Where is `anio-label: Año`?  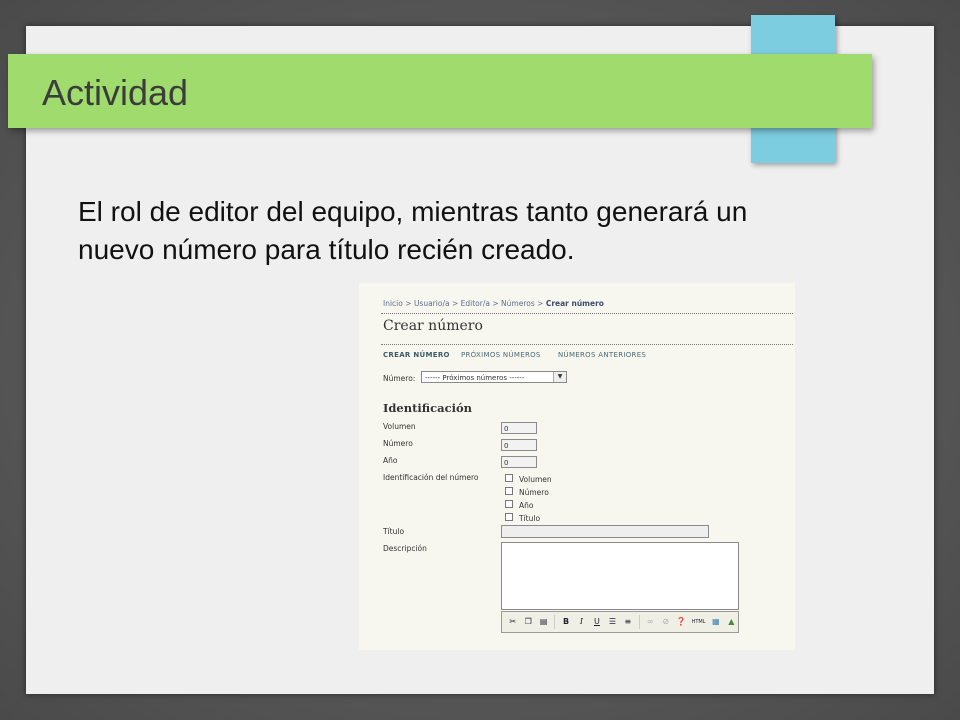
anio-label: Año is located at coordinates (390, 460).